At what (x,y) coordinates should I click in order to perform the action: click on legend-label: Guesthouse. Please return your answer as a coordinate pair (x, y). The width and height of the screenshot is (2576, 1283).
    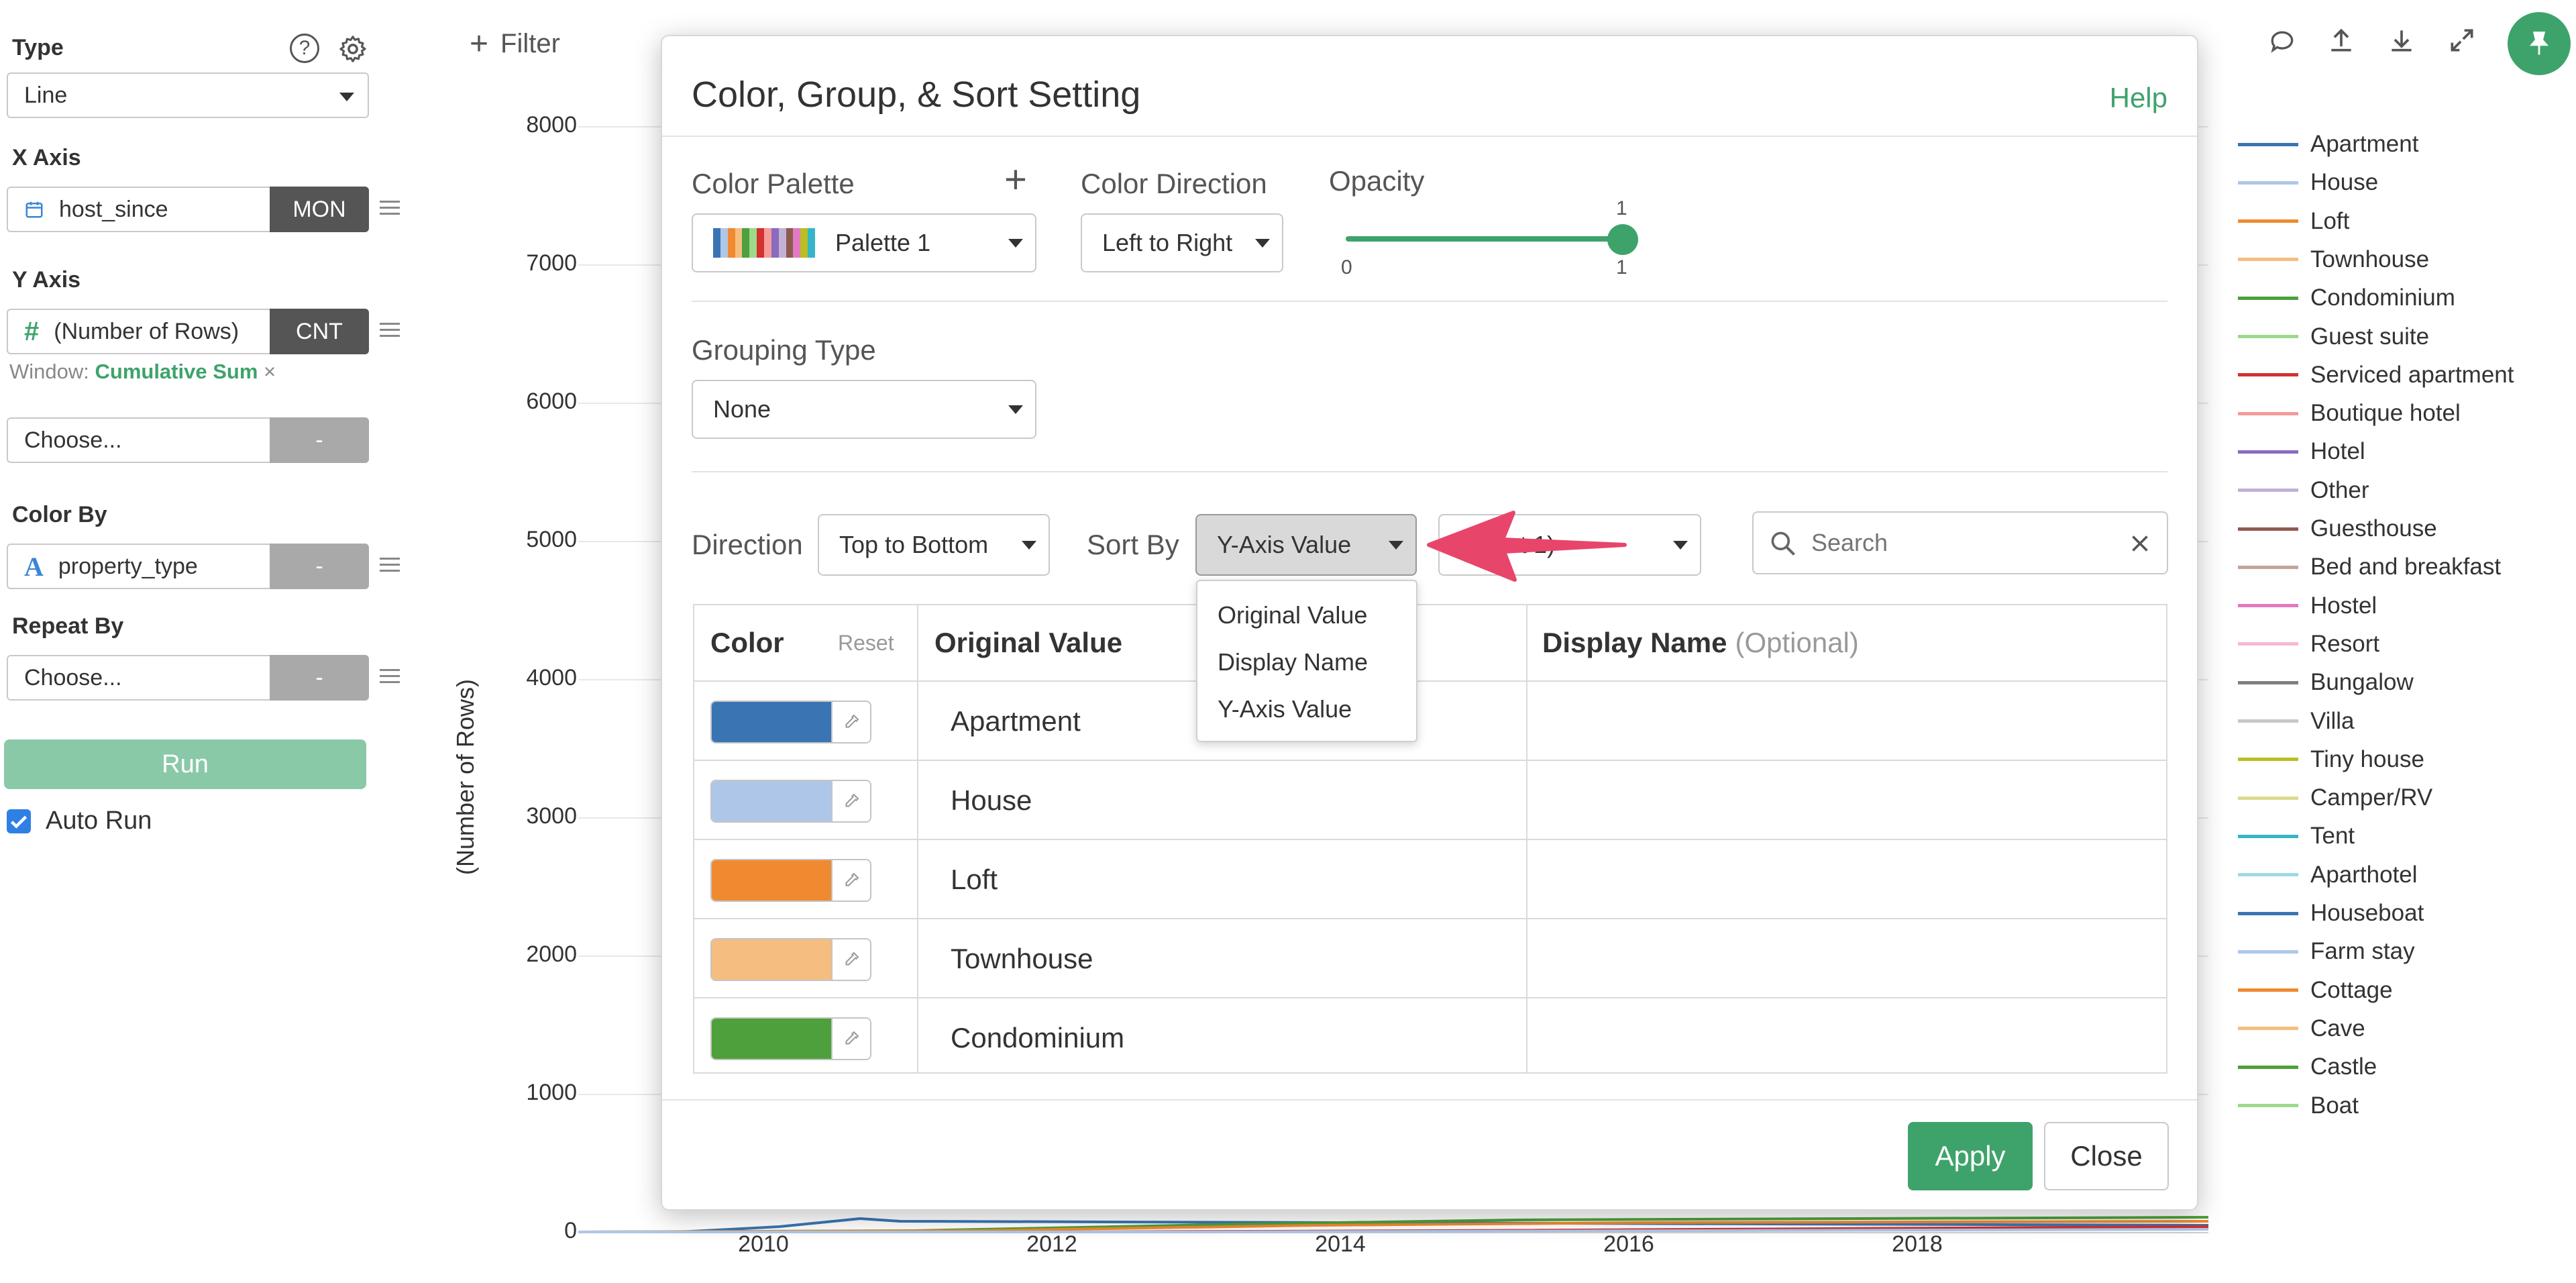
    Looking at the image, I should click on (2373, 528).